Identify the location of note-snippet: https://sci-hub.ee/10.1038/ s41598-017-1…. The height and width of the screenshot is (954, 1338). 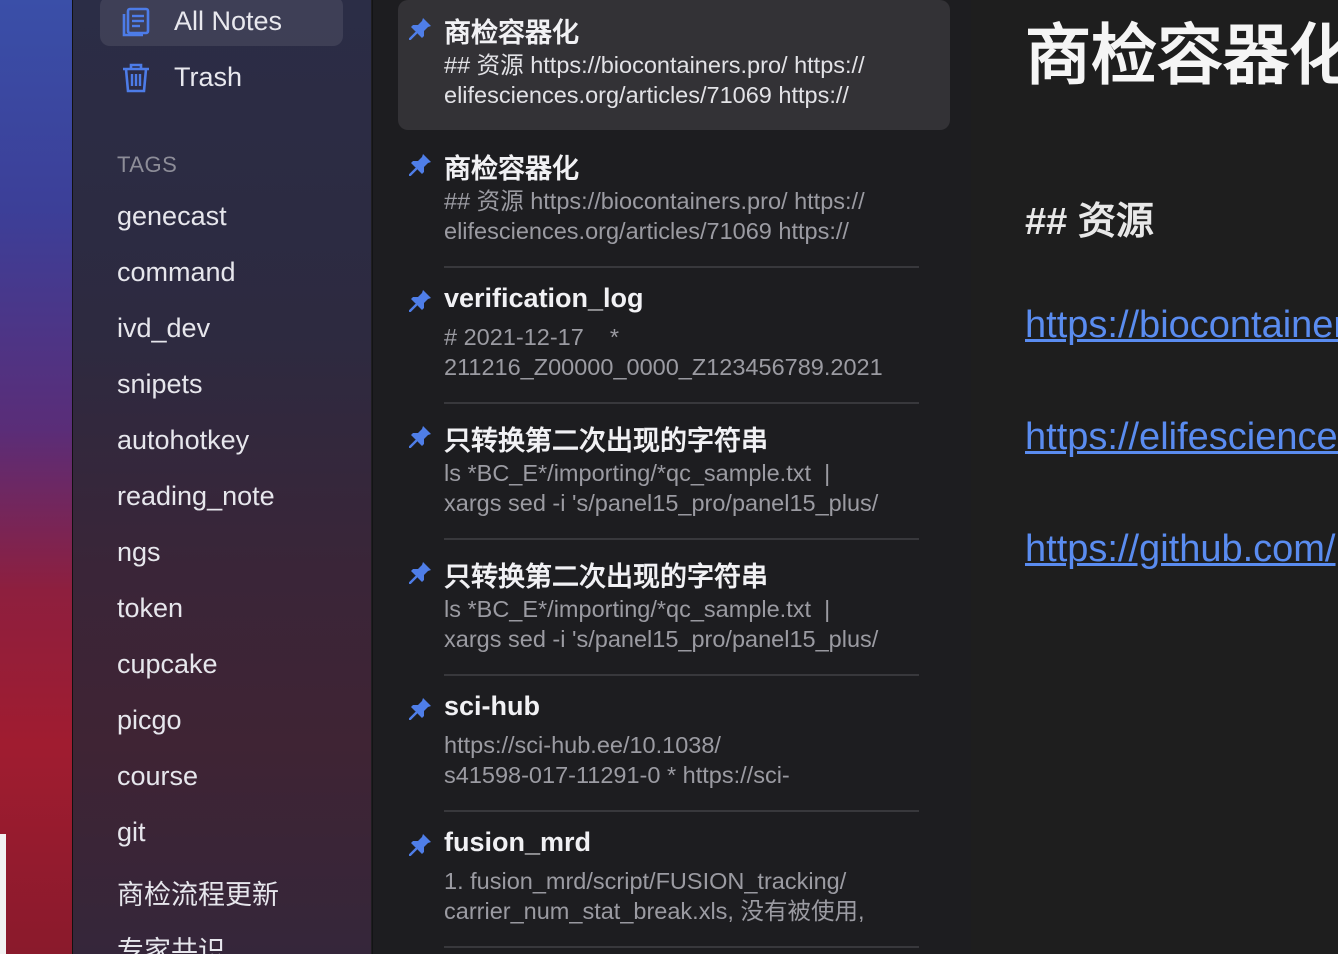
(617, 760).